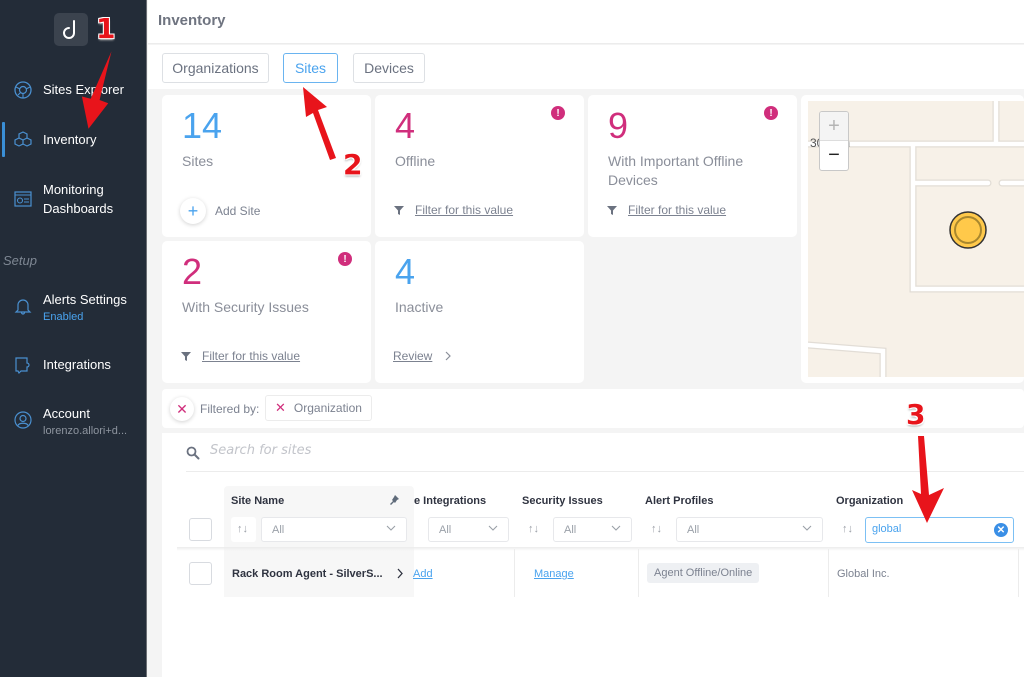 The image size is (1024, 677). Describe the element at coordinates (869, 501) in the screenshot. I see `column-header-organization: Organization` at that location.